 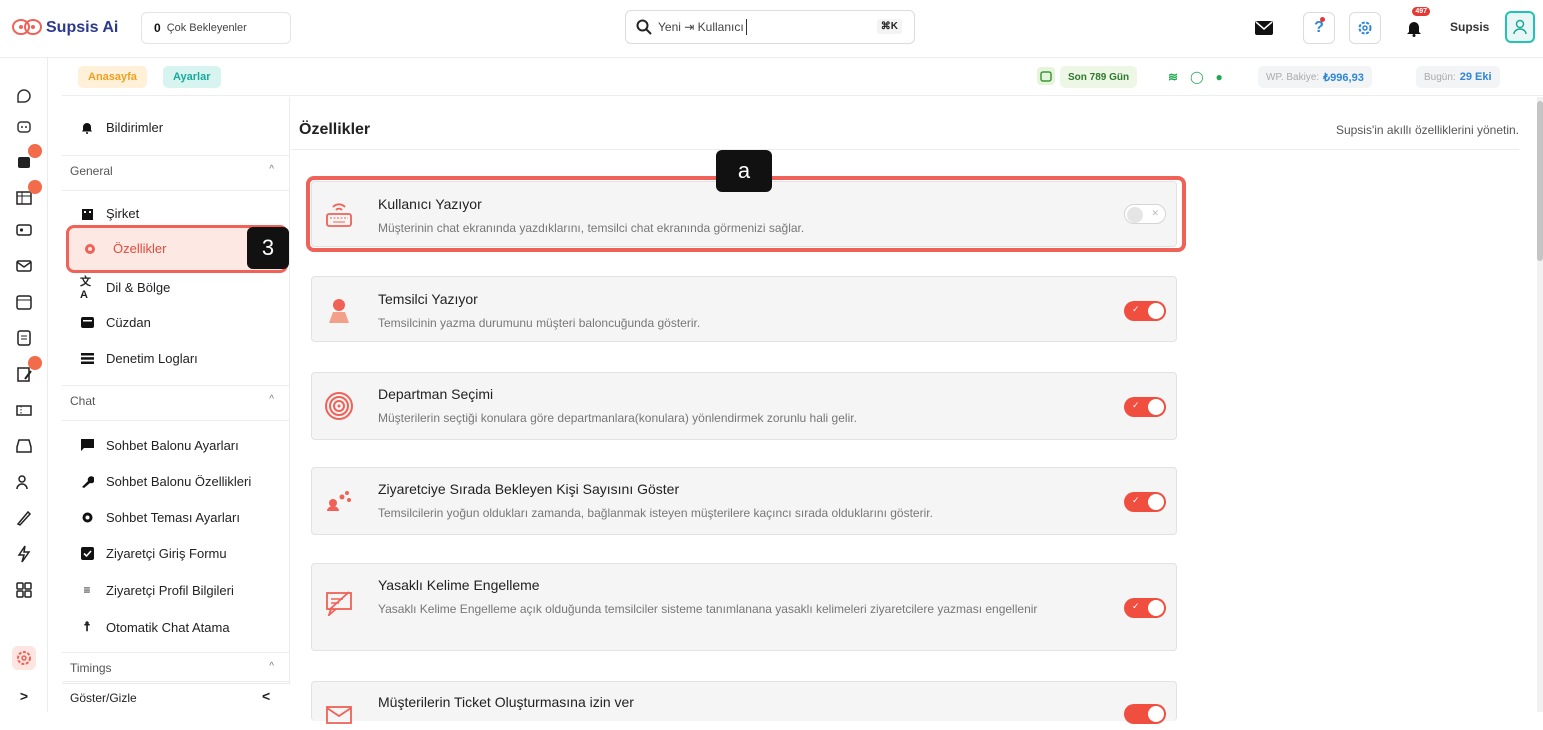 I want to click on submenu-audit: Denetim Logları, so click(x=139, y=358).